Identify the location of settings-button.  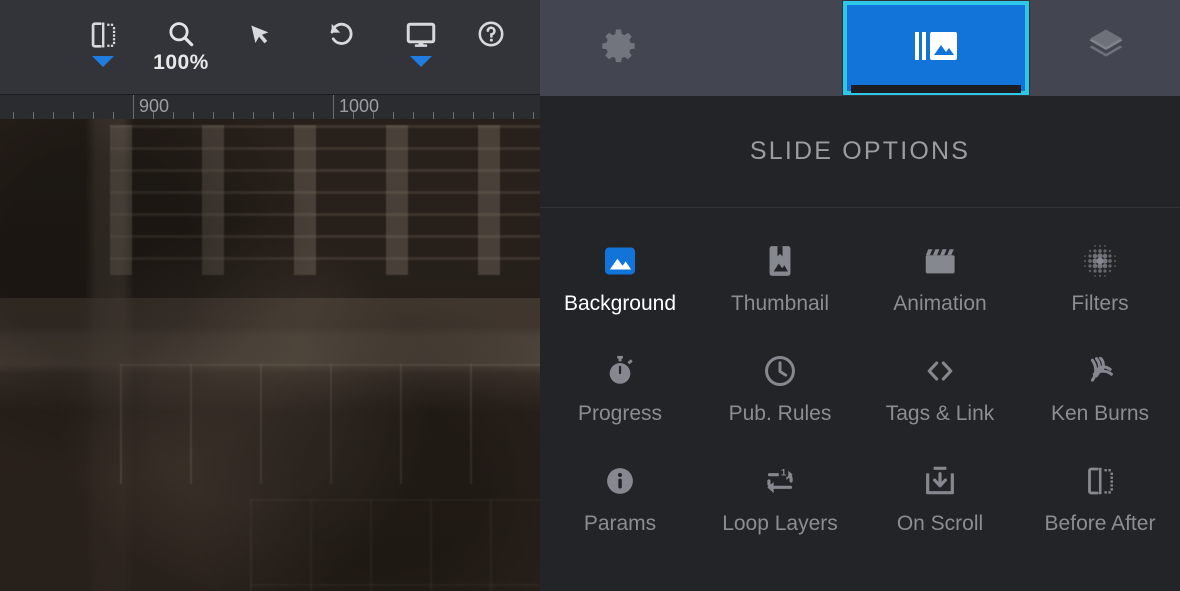
(620, 48).